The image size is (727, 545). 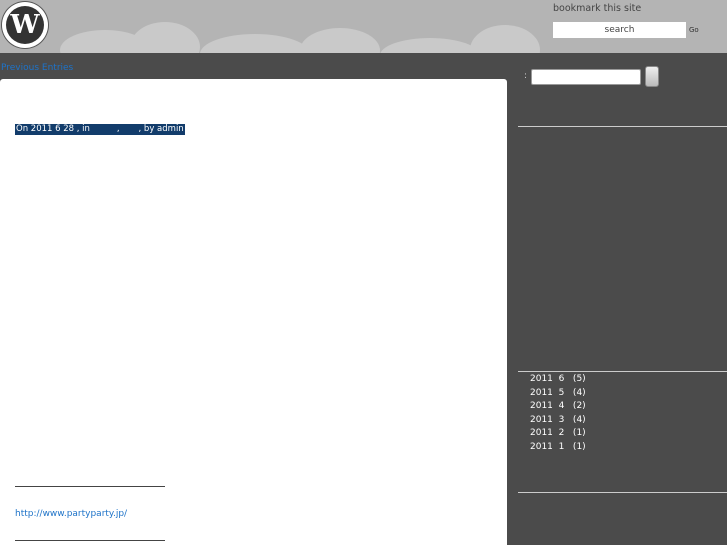 I want to click on go-button: Go, so click(x=694, y=30).